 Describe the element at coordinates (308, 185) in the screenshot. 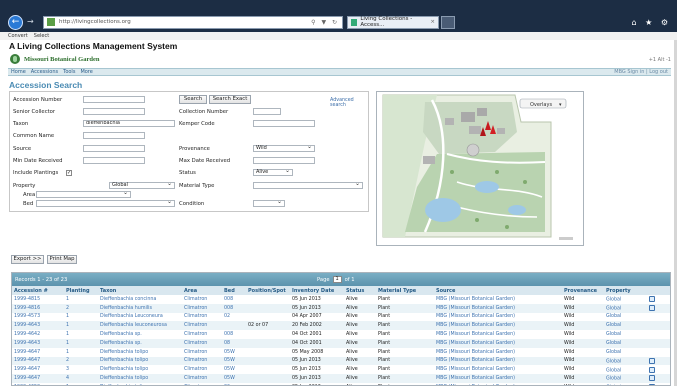

I see `material-type-select` at that location.